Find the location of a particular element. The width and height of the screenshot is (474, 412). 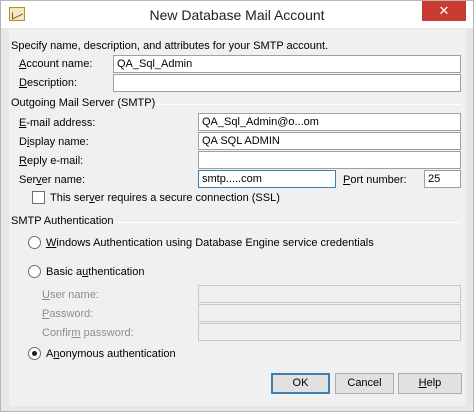

password-field is located at coordinates (329, 313).